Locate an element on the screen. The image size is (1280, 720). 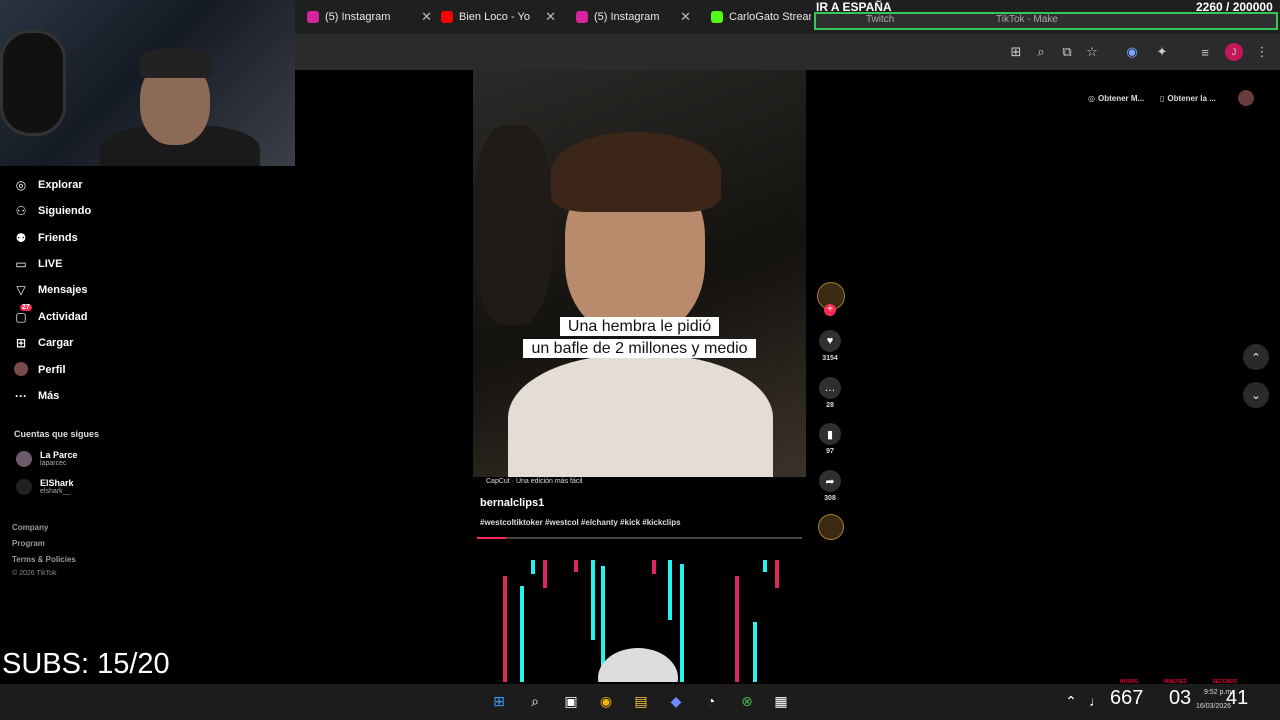
extensions-icon: ✦ is located at coordinates (1162, 52).